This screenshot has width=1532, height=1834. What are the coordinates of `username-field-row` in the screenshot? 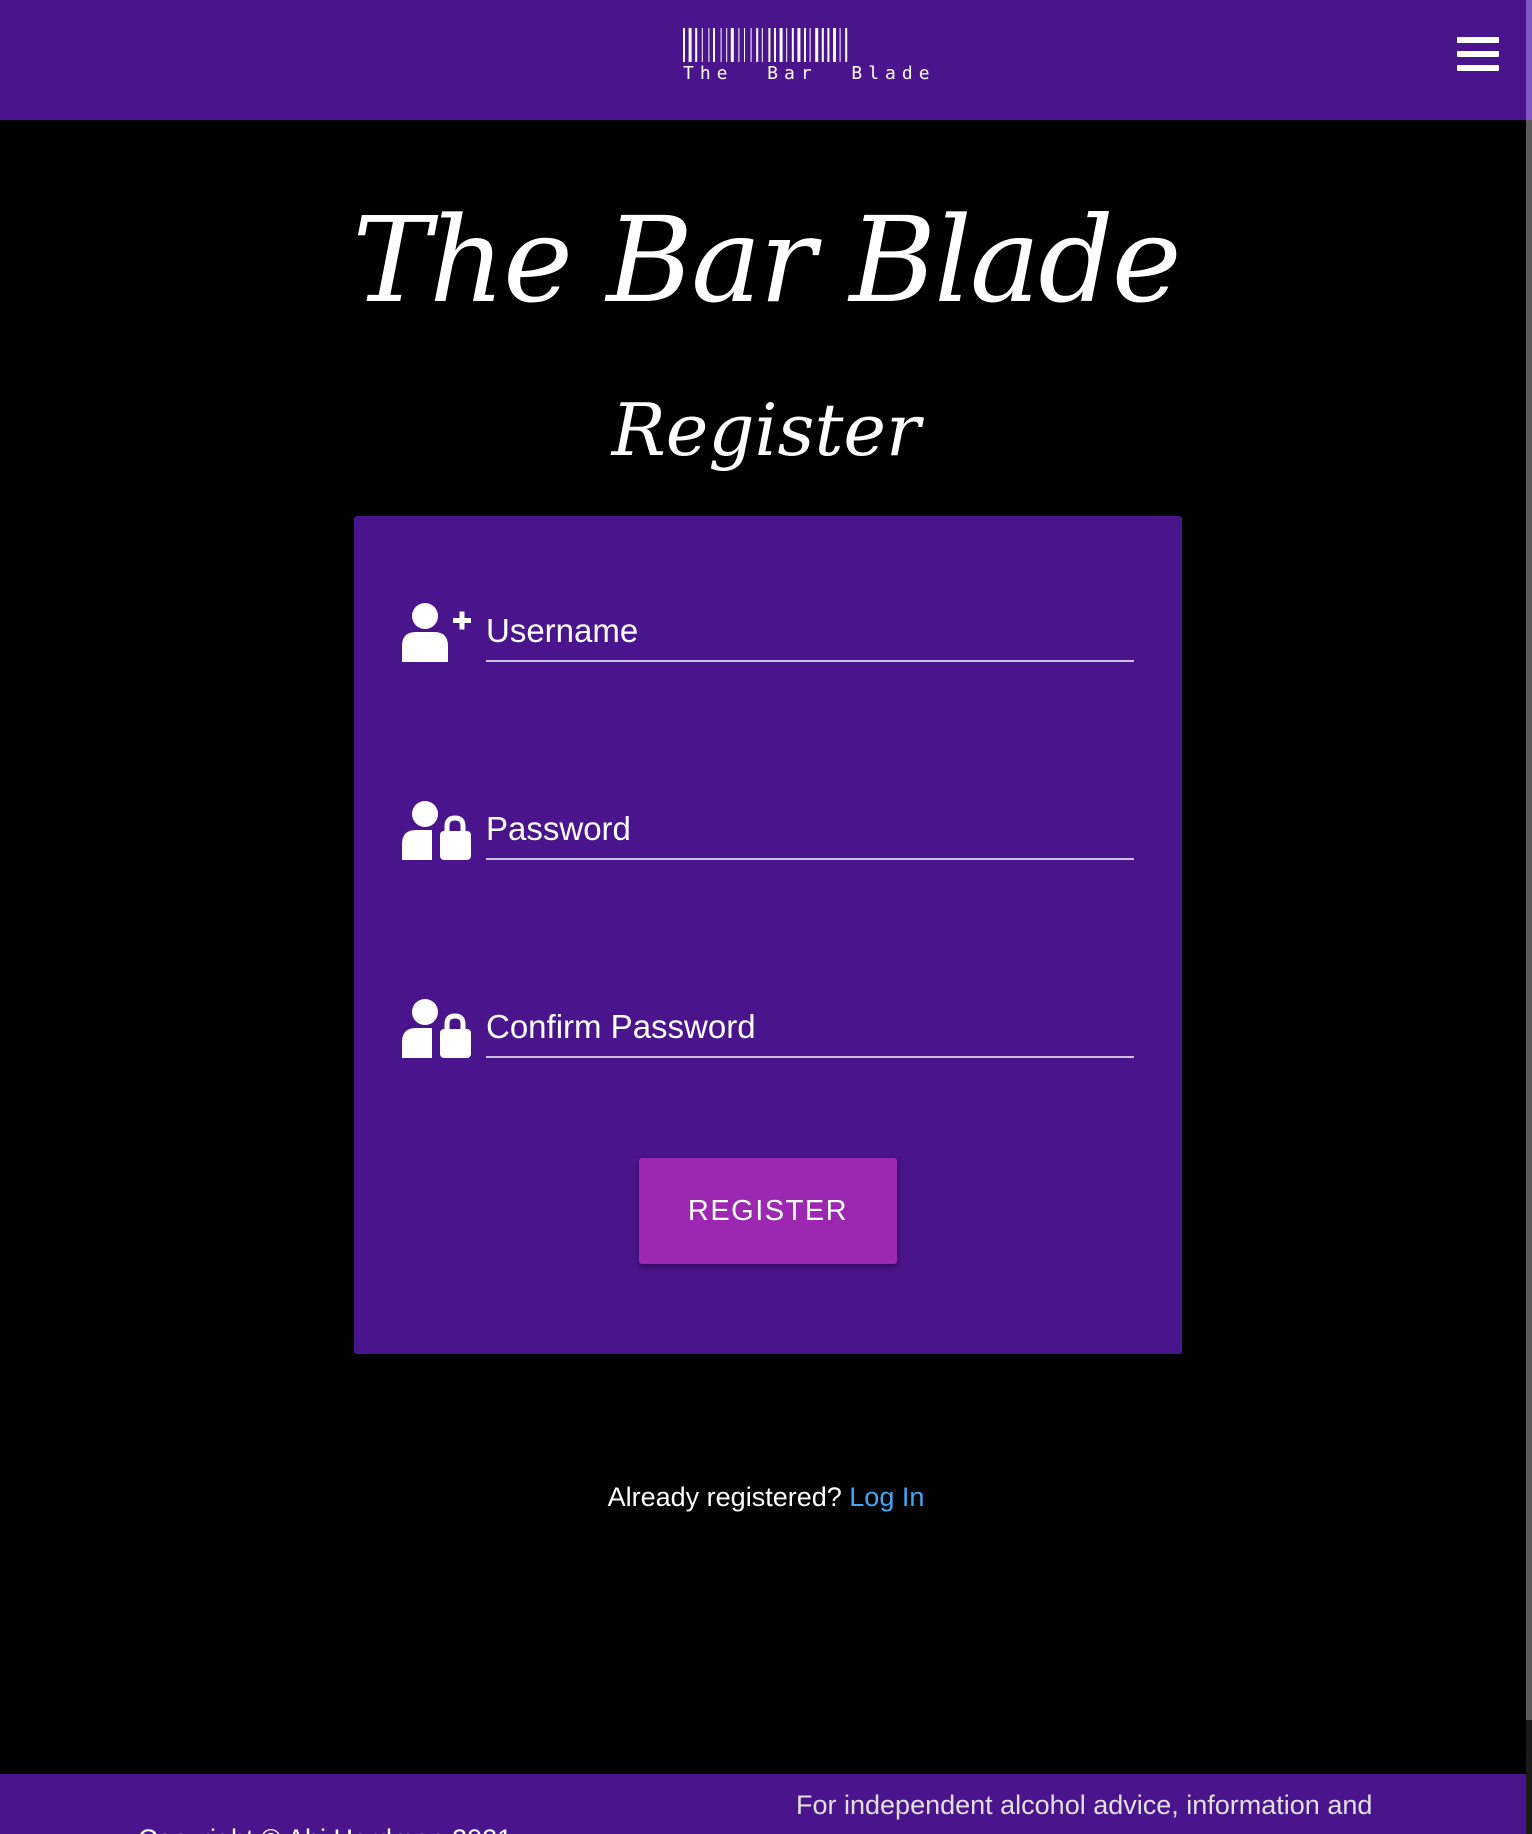 It's located at (768, 642).